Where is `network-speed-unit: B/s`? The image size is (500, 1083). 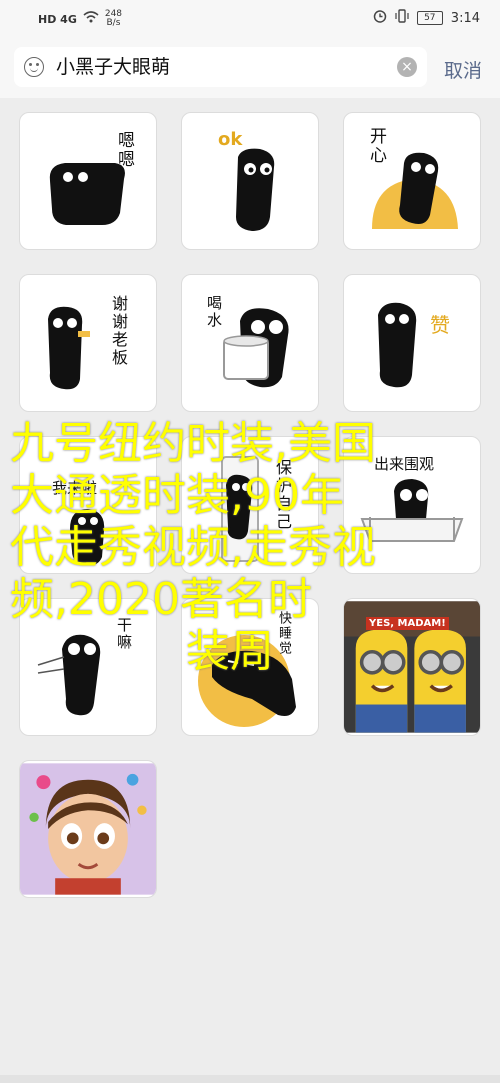
network-speed-unit: B/s is located at coordinates (113, 23).